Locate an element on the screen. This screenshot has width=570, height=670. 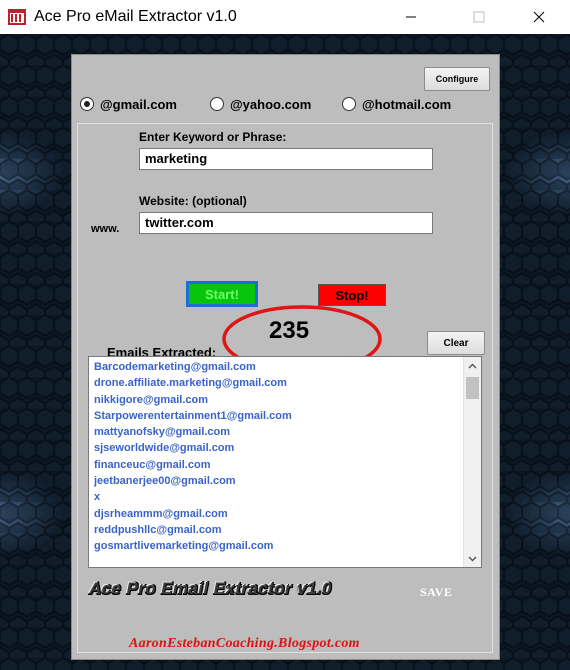
keyword-label: Enter Keyword or Phrase: is located at coordinates (213, 137).